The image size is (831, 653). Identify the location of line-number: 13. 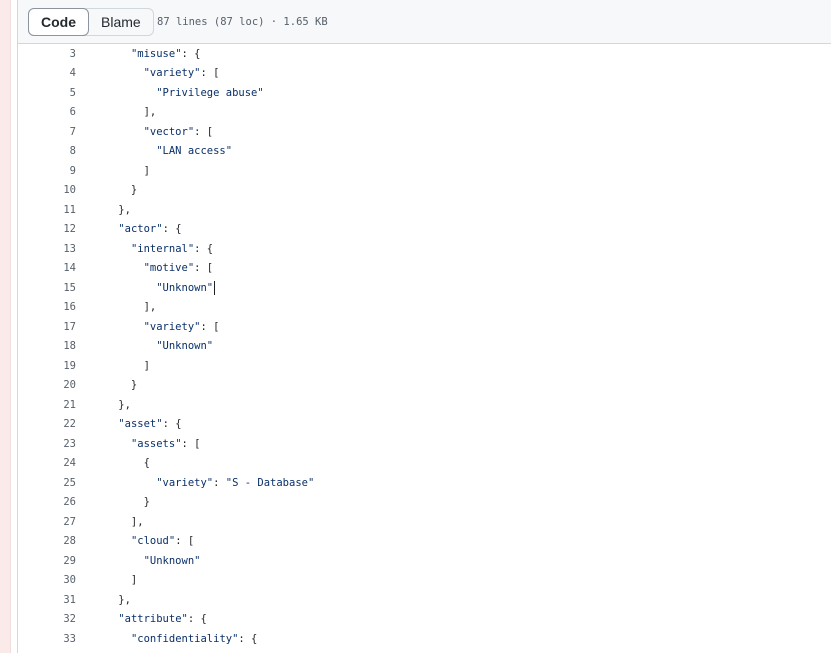
(47, 249).